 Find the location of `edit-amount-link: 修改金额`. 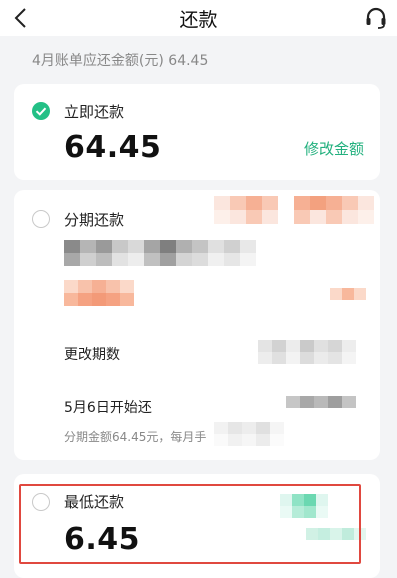

edit-amount-link: 修改金额 is located at coordinates (334, 148).